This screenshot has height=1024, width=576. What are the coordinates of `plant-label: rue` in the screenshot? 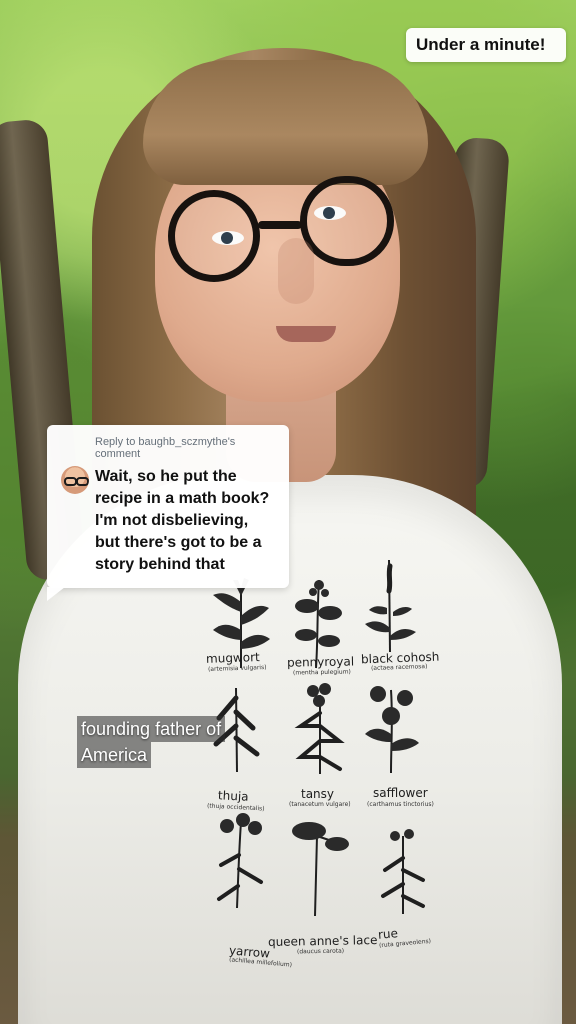 It's located at (388, 934).